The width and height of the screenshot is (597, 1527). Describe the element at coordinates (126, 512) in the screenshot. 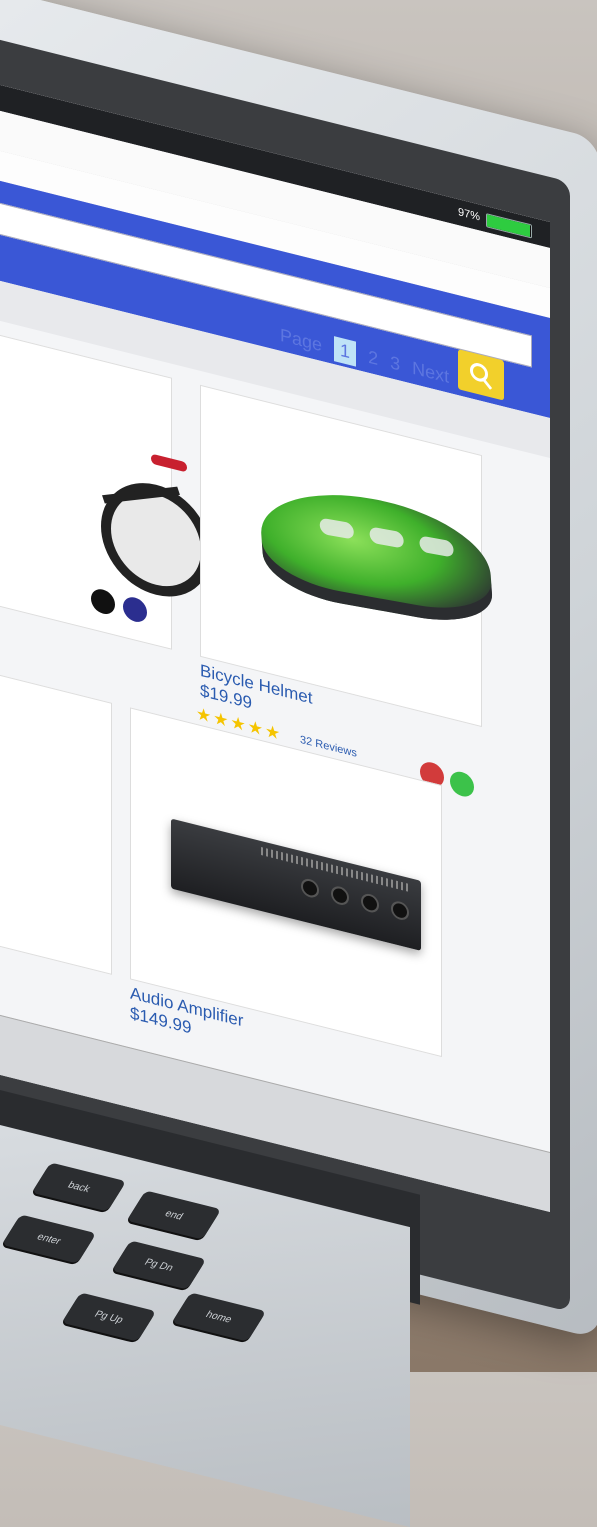

I see `bicycle-image` at that location.